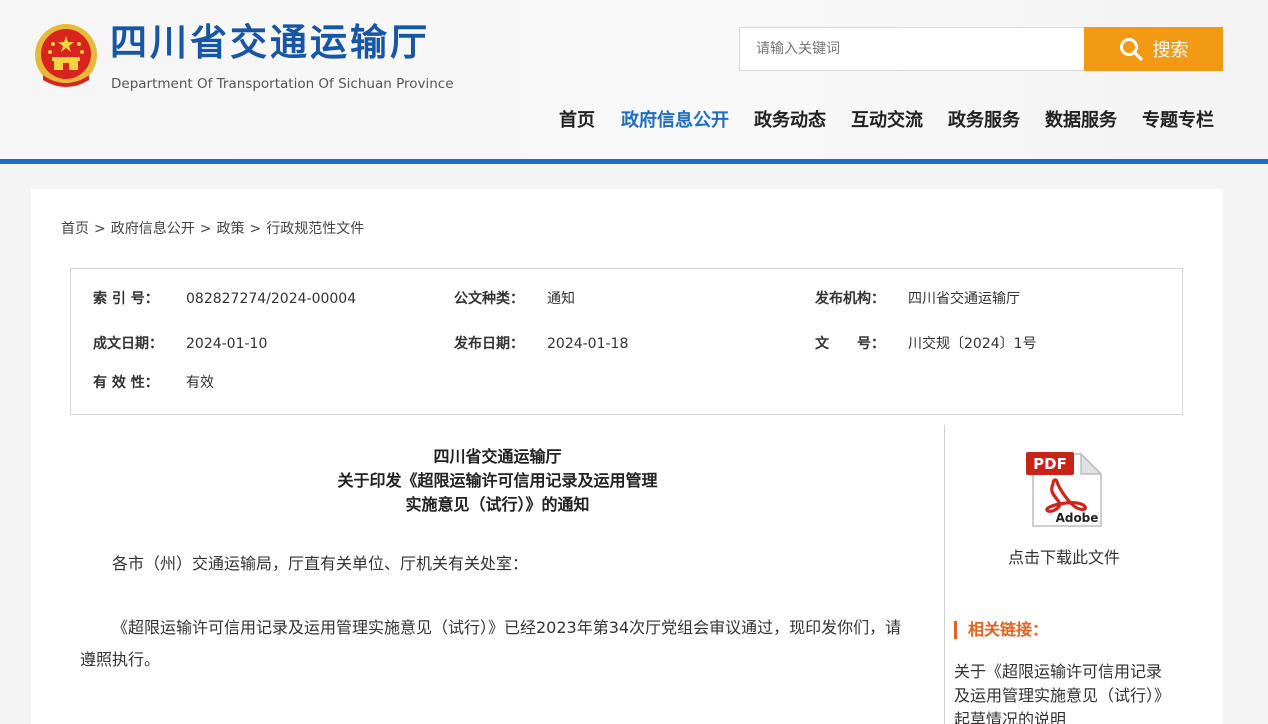  What do you see at coordinates (790, 121) in the screenshot?
I see `nav-item-gov-news: 政务动态` at bounding box center [790, 121].